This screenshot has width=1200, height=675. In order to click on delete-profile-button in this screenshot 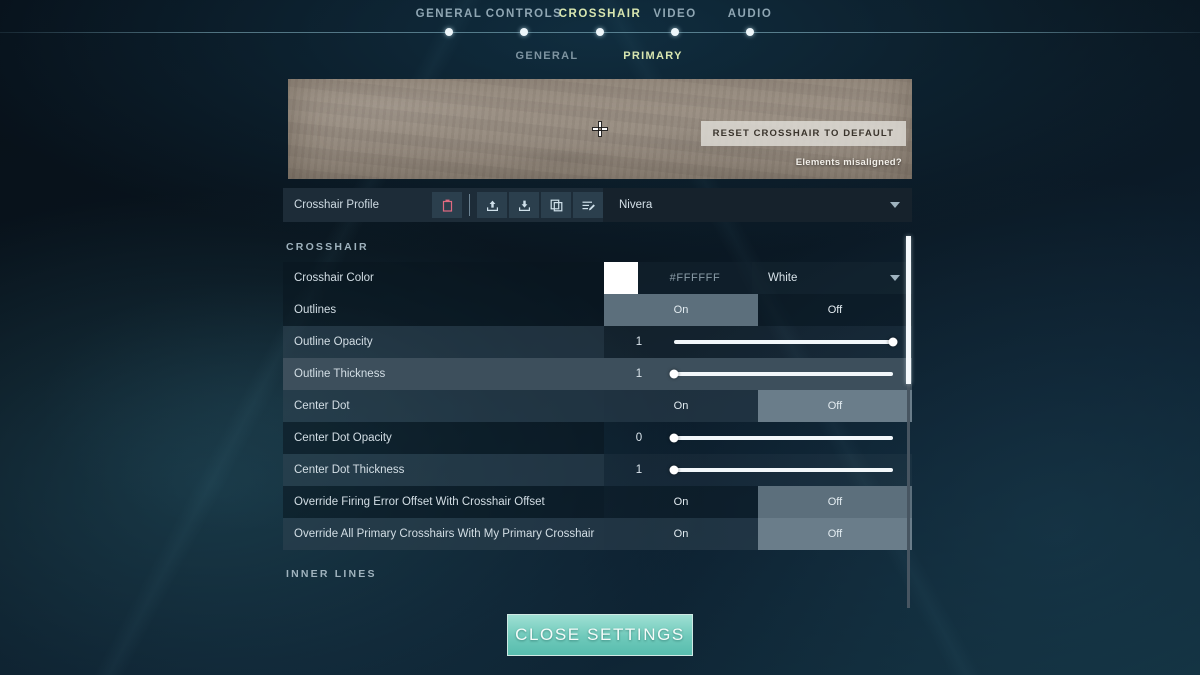, I will do `click(447, 205)`.